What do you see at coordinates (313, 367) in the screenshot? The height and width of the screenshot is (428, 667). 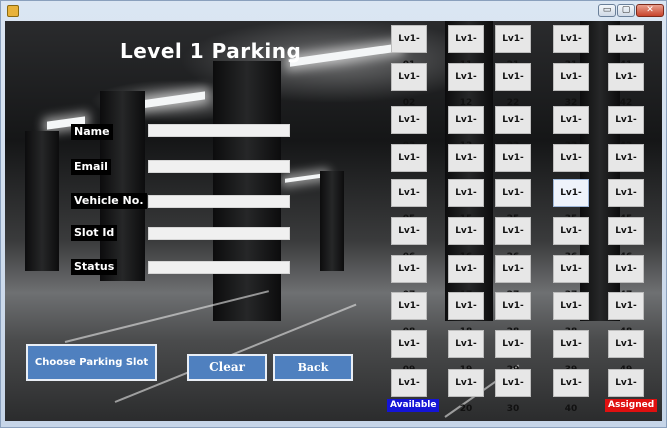 I see `back-button: Back` at bounding box center [313, 367].